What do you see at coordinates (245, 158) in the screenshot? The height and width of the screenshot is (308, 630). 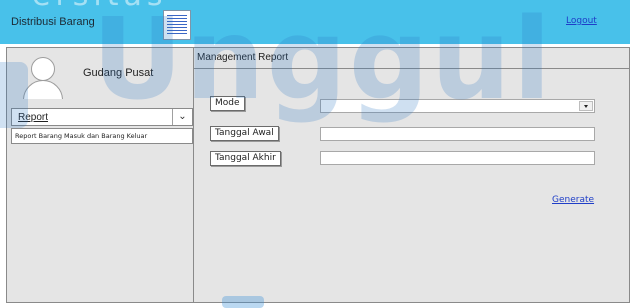 I see `tanggal-akhir-label: Tanggal Akhir` at bounding box center [245, 158].